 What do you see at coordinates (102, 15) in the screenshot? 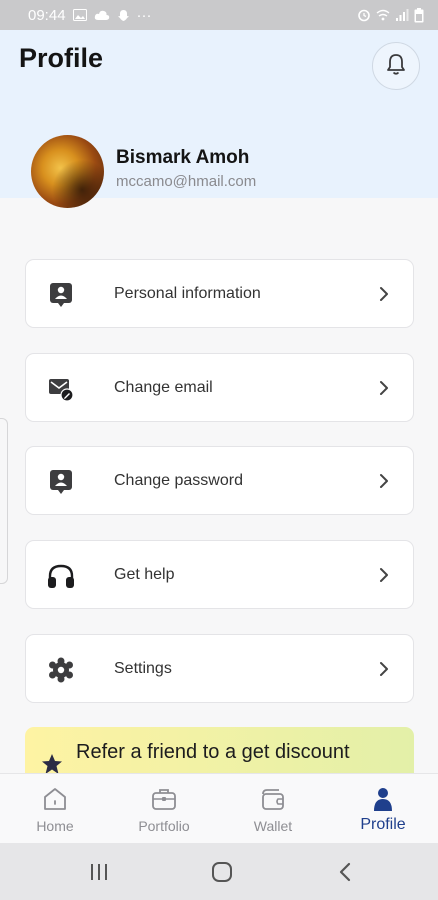
I see `cloud-icon` at bounding box center [102, 15].